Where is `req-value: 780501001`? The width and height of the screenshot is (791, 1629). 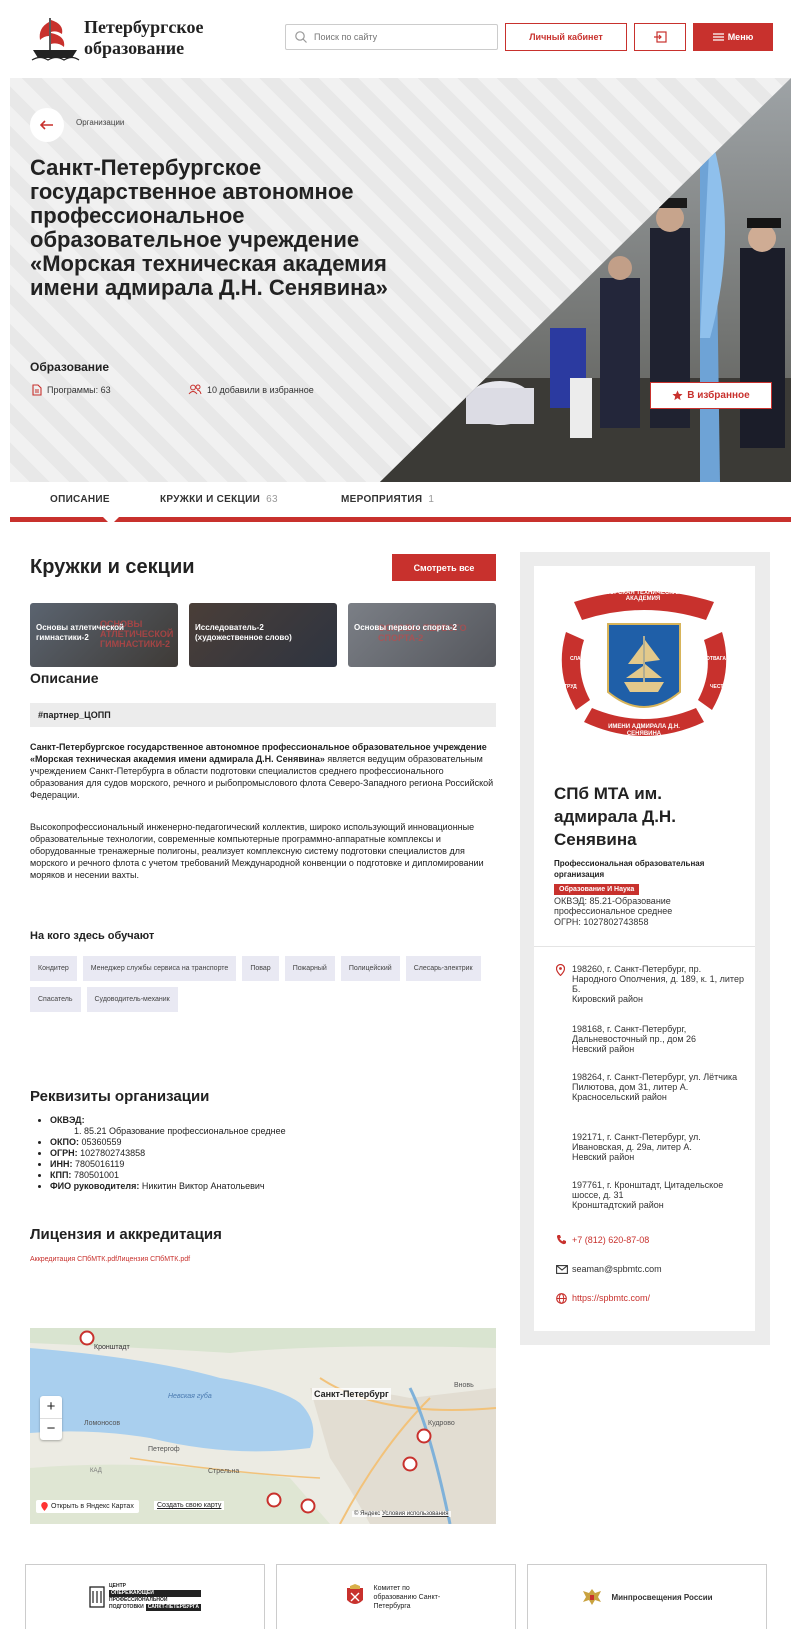
req-value: 780501001 is located at coordinates (95, 1175).